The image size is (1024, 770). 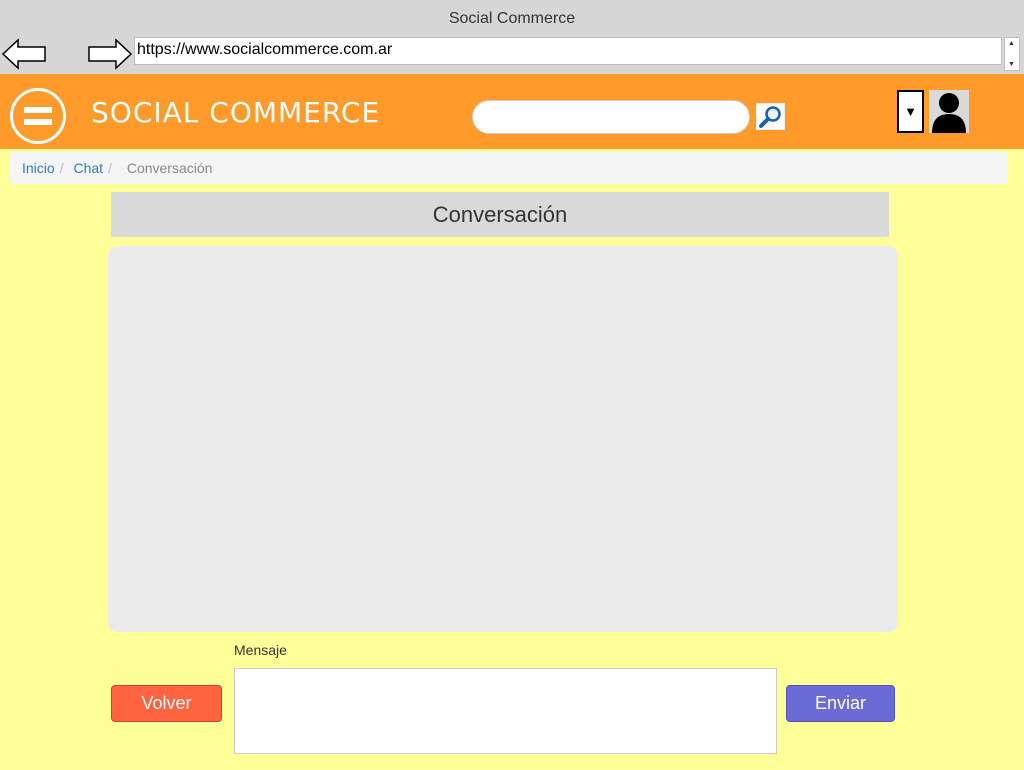 What do you see at coordinates (38, 122) in the screenshot?
I see `hamburger-icon-bar` at bounding box center [38, 122].